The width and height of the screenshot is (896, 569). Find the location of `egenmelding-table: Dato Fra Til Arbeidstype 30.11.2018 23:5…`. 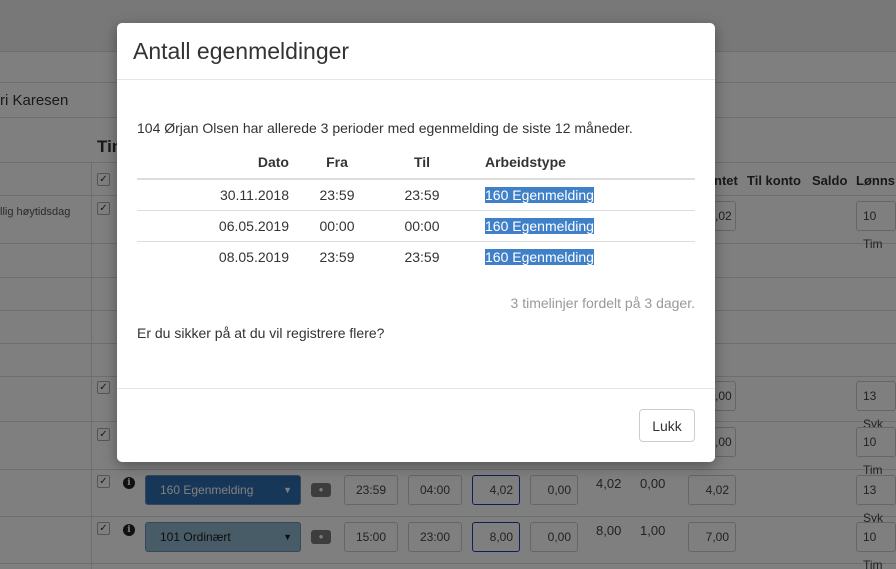

egenmelding-table: Dato Fra Til Arbeidstype 30.11.2018 23:5… is located at coordinates (416, 209).